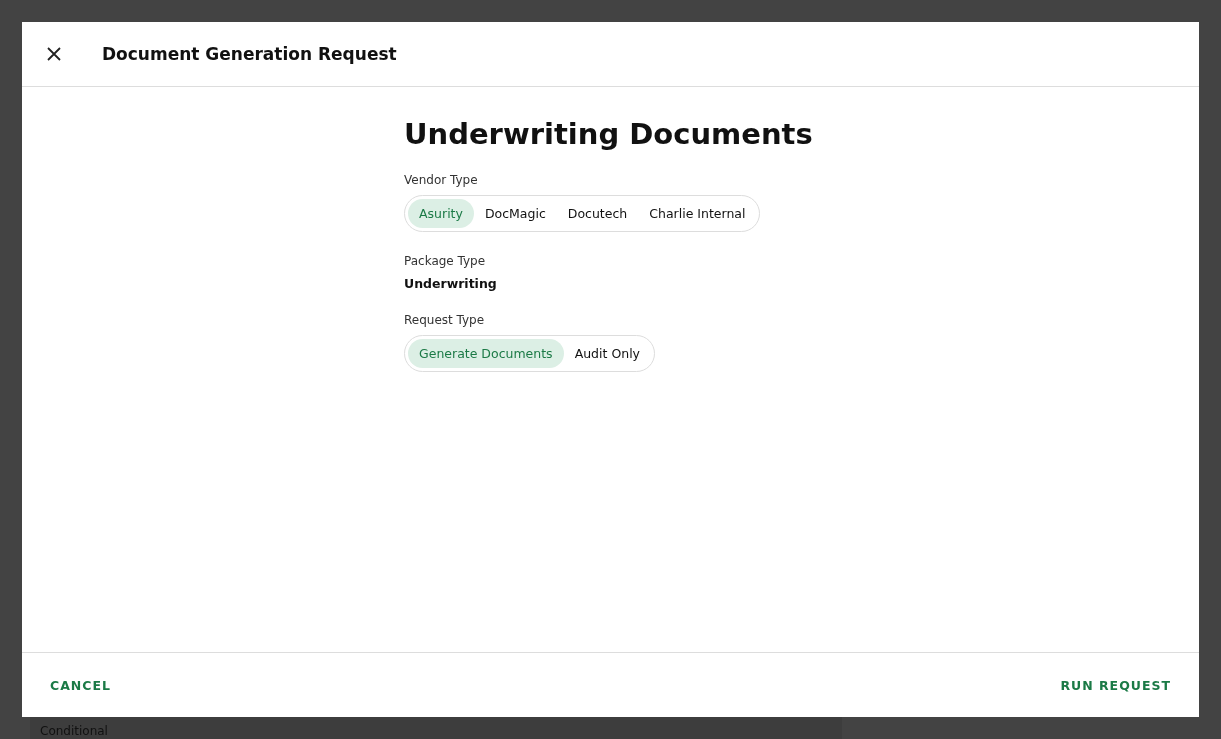 Image resolution: width=1221 pixels, height=739 pixels. What do you see at coordinates (445, 261) in the screenshot?
I see `field-label: Package Type` at bounding box center [445, 261].